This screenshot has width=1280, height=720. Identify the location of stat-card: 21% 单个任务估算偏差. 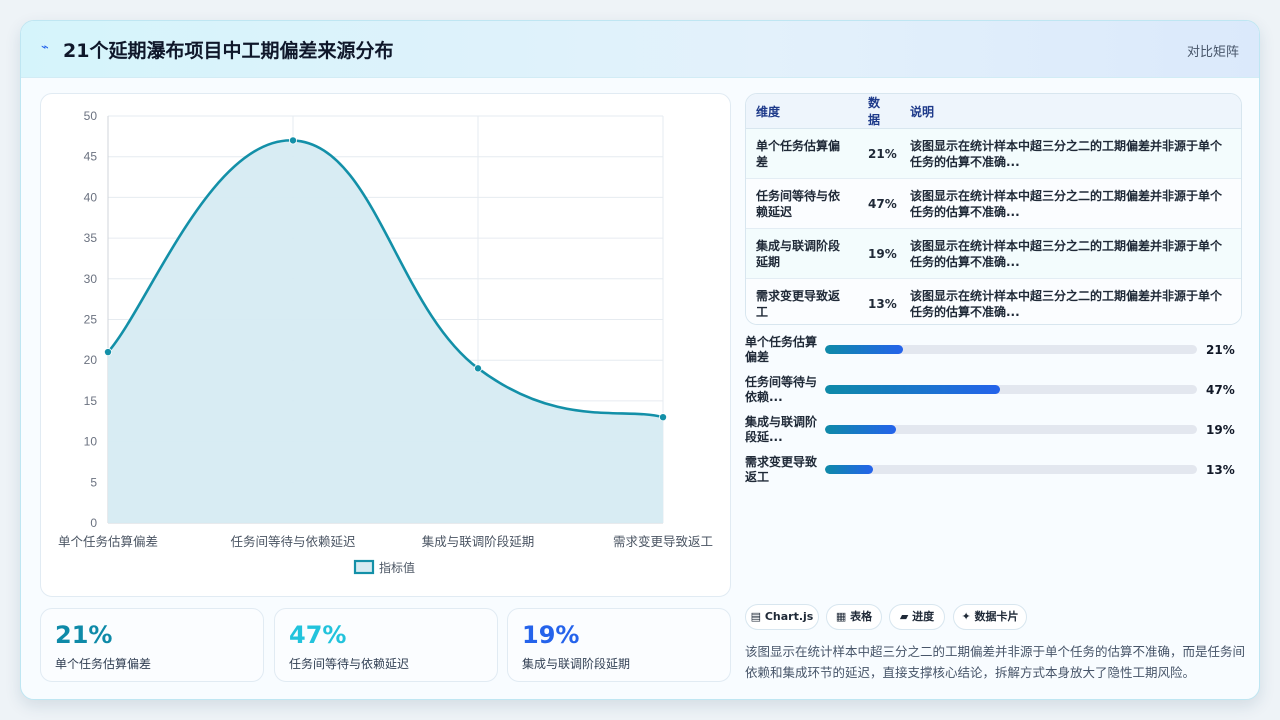
(152, 645).